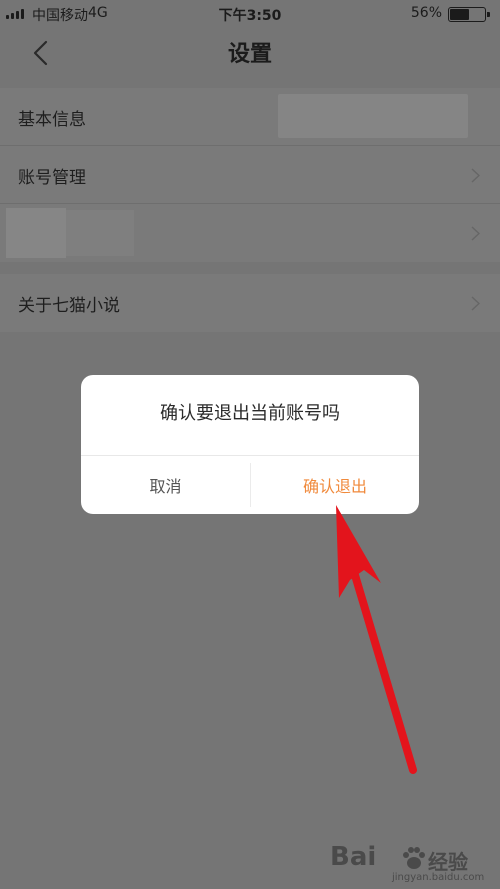  I want to click on paw-icon, so click(414, 858).